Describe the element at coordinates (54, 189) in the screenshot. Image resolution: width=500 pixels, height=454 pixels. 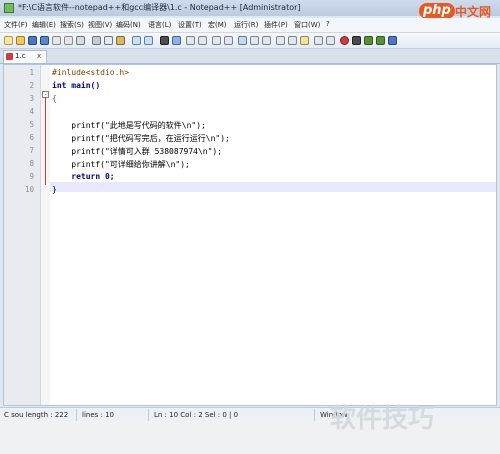
I see `code-line-10: }` at that location.